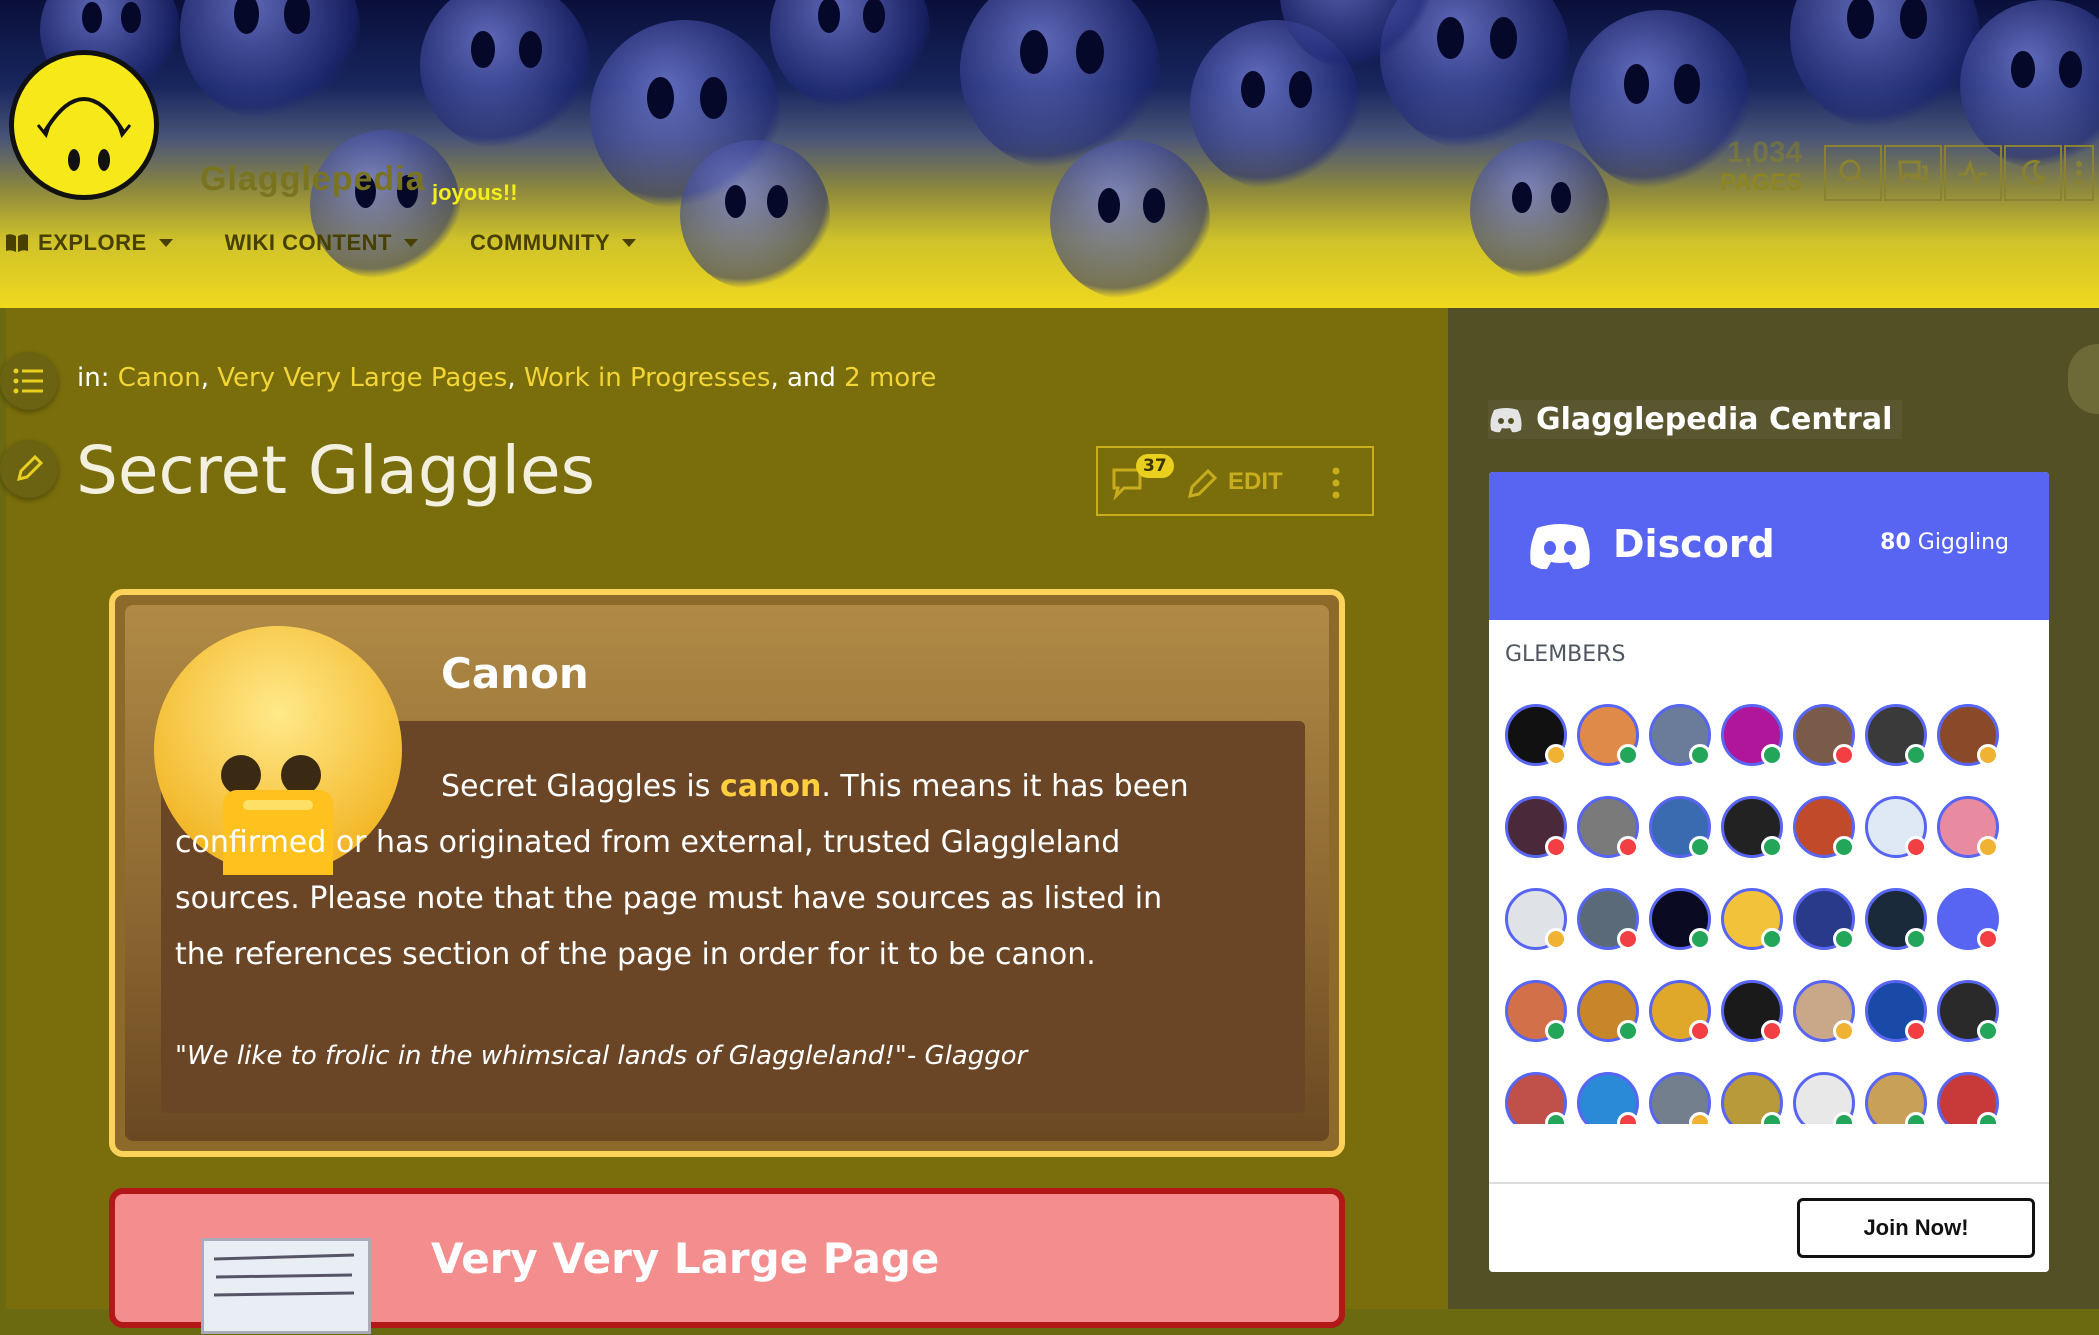  I want to click on toc-button, so click(29, 381).